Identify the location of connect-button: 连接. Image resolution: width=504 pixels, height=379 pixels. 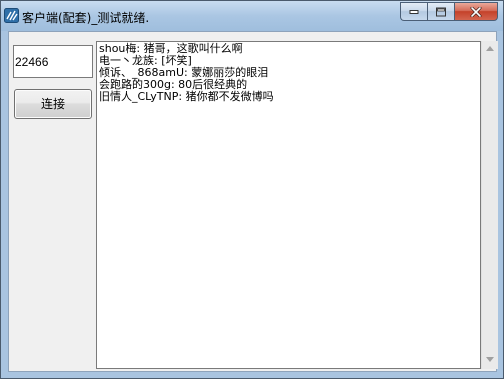
(53, 104).